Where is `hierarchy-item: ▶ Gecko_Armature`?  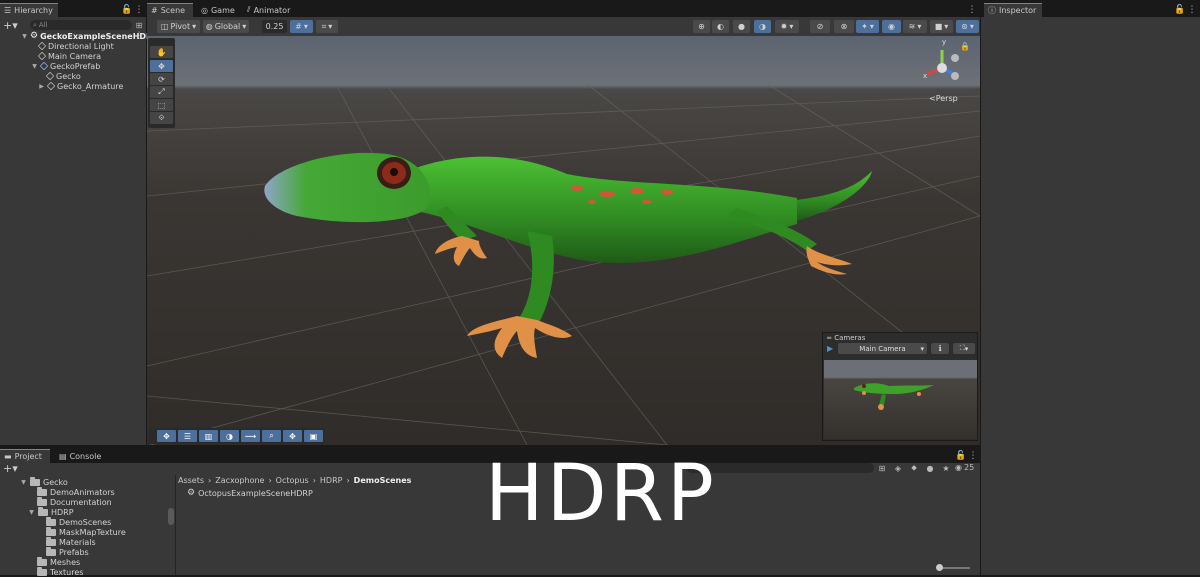
hierarchy-item: ▶ Gecko_Armature is located at coordinates (80, 86).